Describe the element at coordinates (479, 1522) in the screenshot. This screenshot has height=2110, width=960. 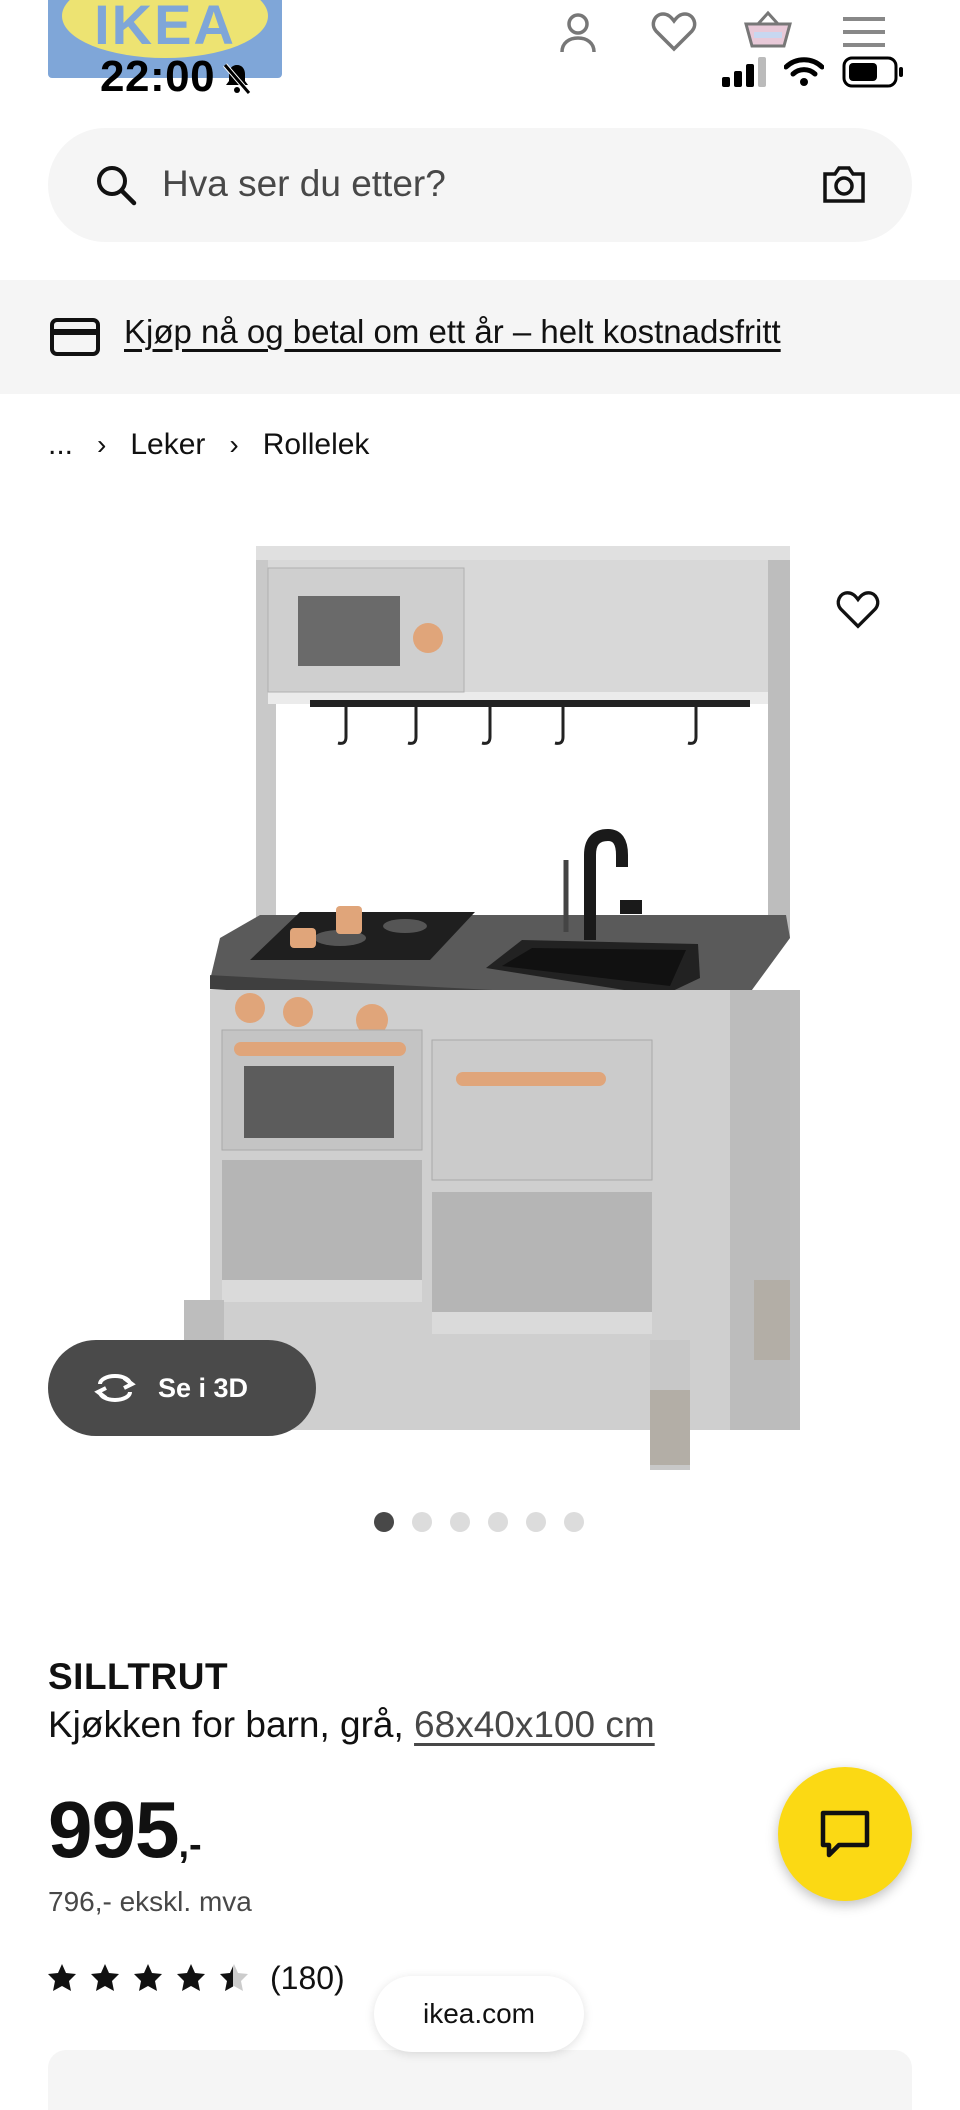
I see `image-pagination` at that location.